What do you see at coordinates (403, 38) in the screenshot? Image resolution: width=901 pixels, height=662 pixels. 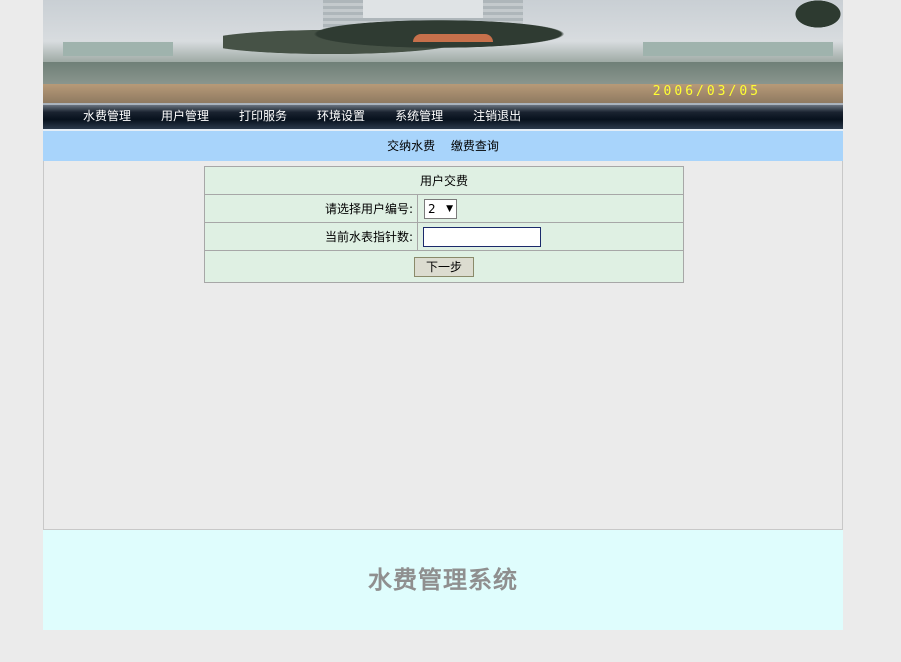 I see `banner-trees` at bounding box center [403, 38].